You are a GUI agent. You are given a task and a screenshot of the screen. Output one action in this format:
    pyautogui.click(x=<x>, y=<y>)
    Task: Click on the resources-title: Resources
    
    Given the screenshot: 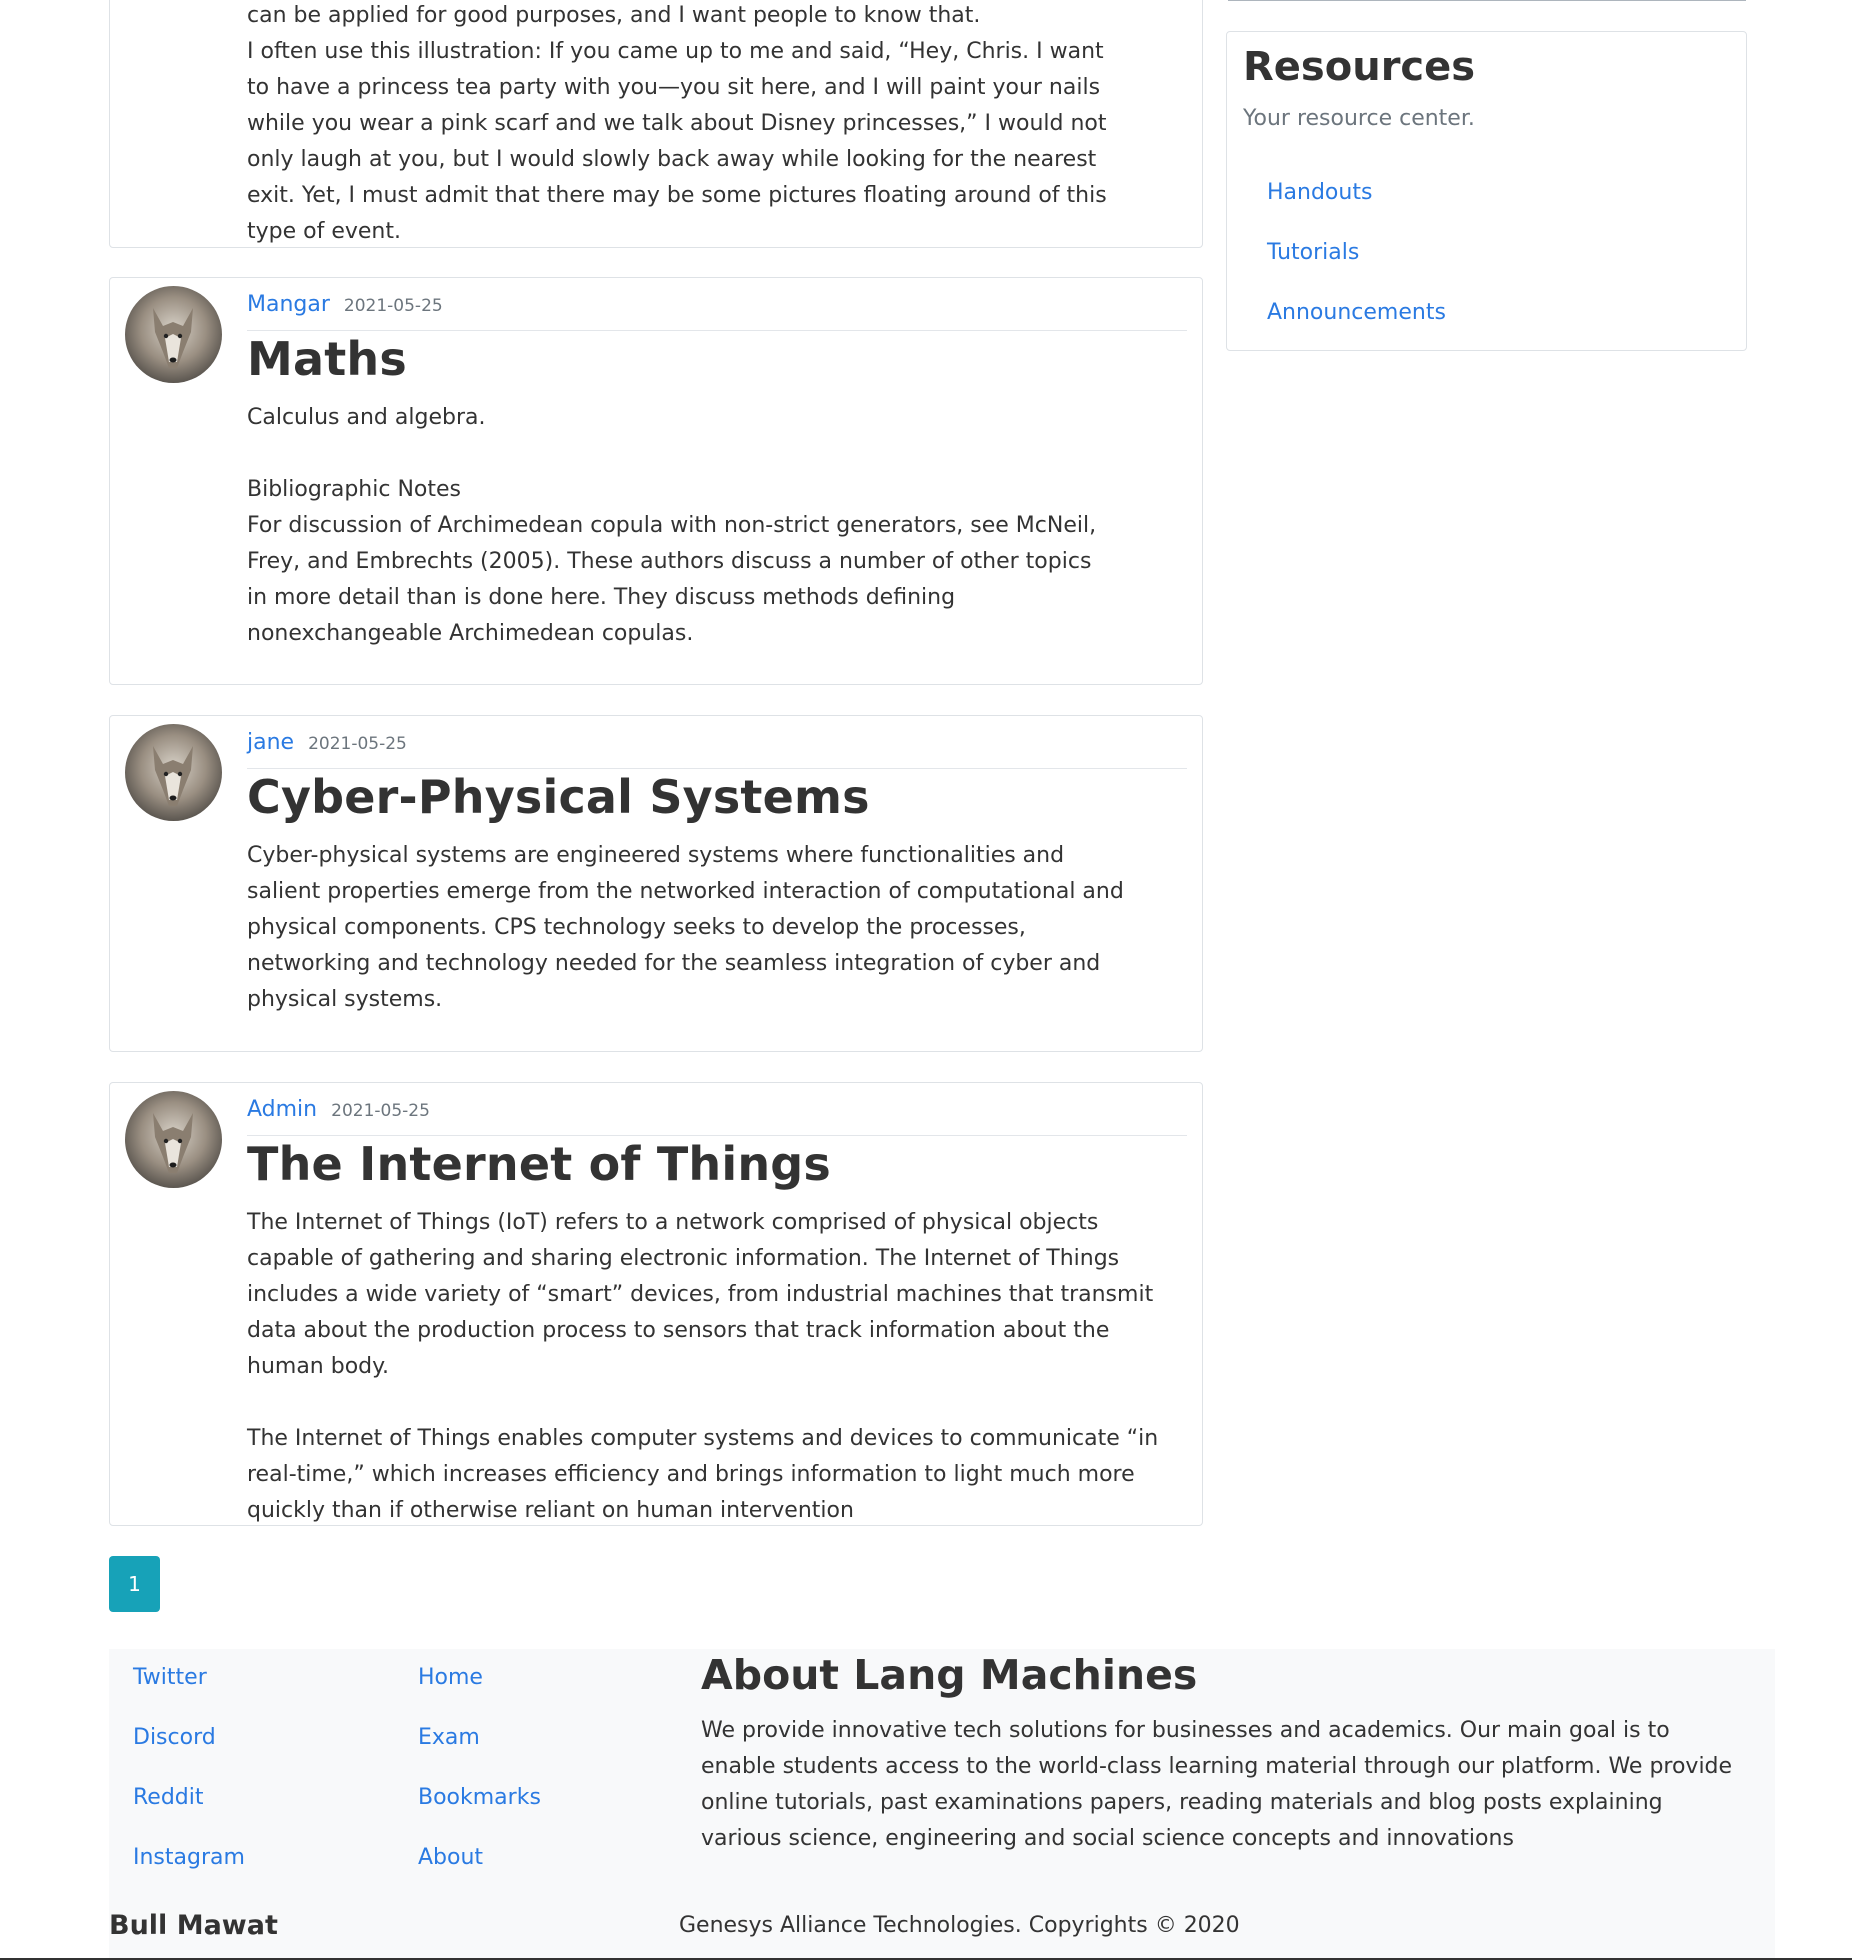 What is the action you would take?
    pyautogui.click(x=1359, y=67)
    